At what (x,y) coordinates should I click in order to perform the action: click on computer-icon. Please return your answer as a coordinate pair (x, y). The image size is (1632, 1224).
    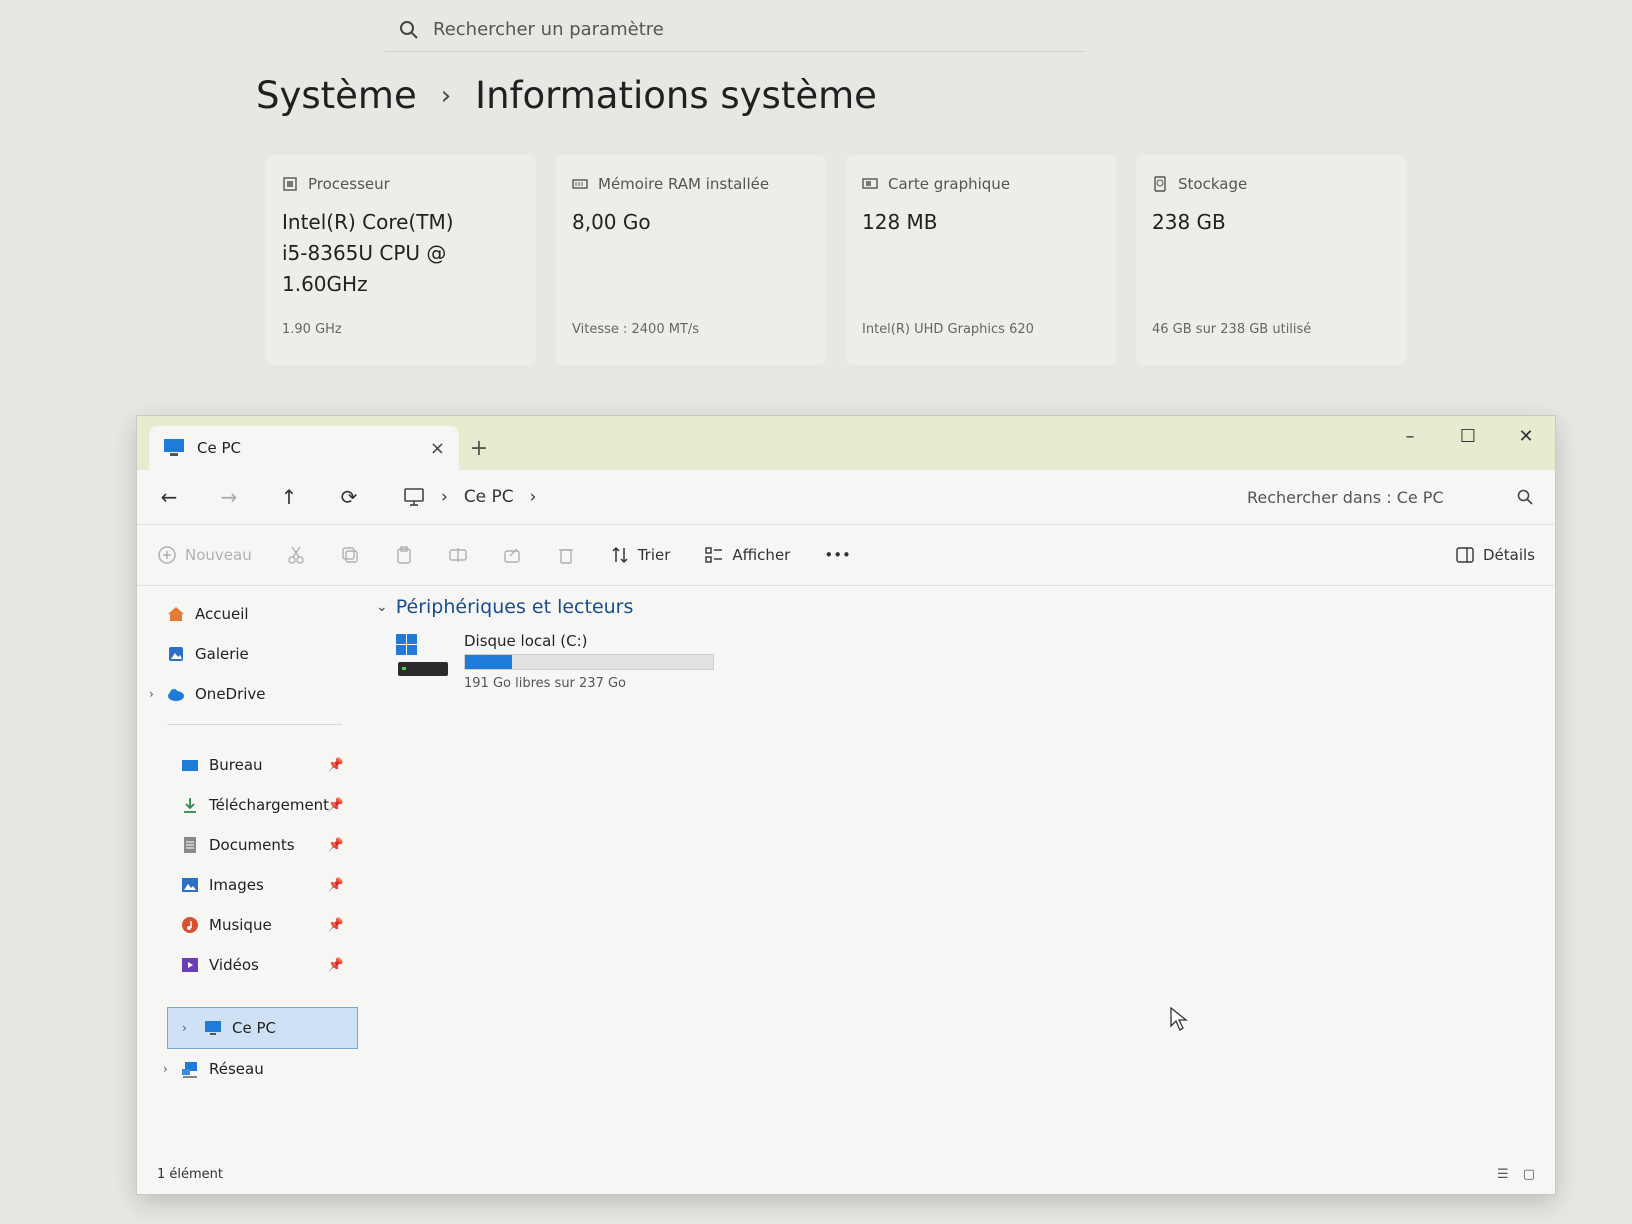
    Looking at the image, I should click on (213, 1028).